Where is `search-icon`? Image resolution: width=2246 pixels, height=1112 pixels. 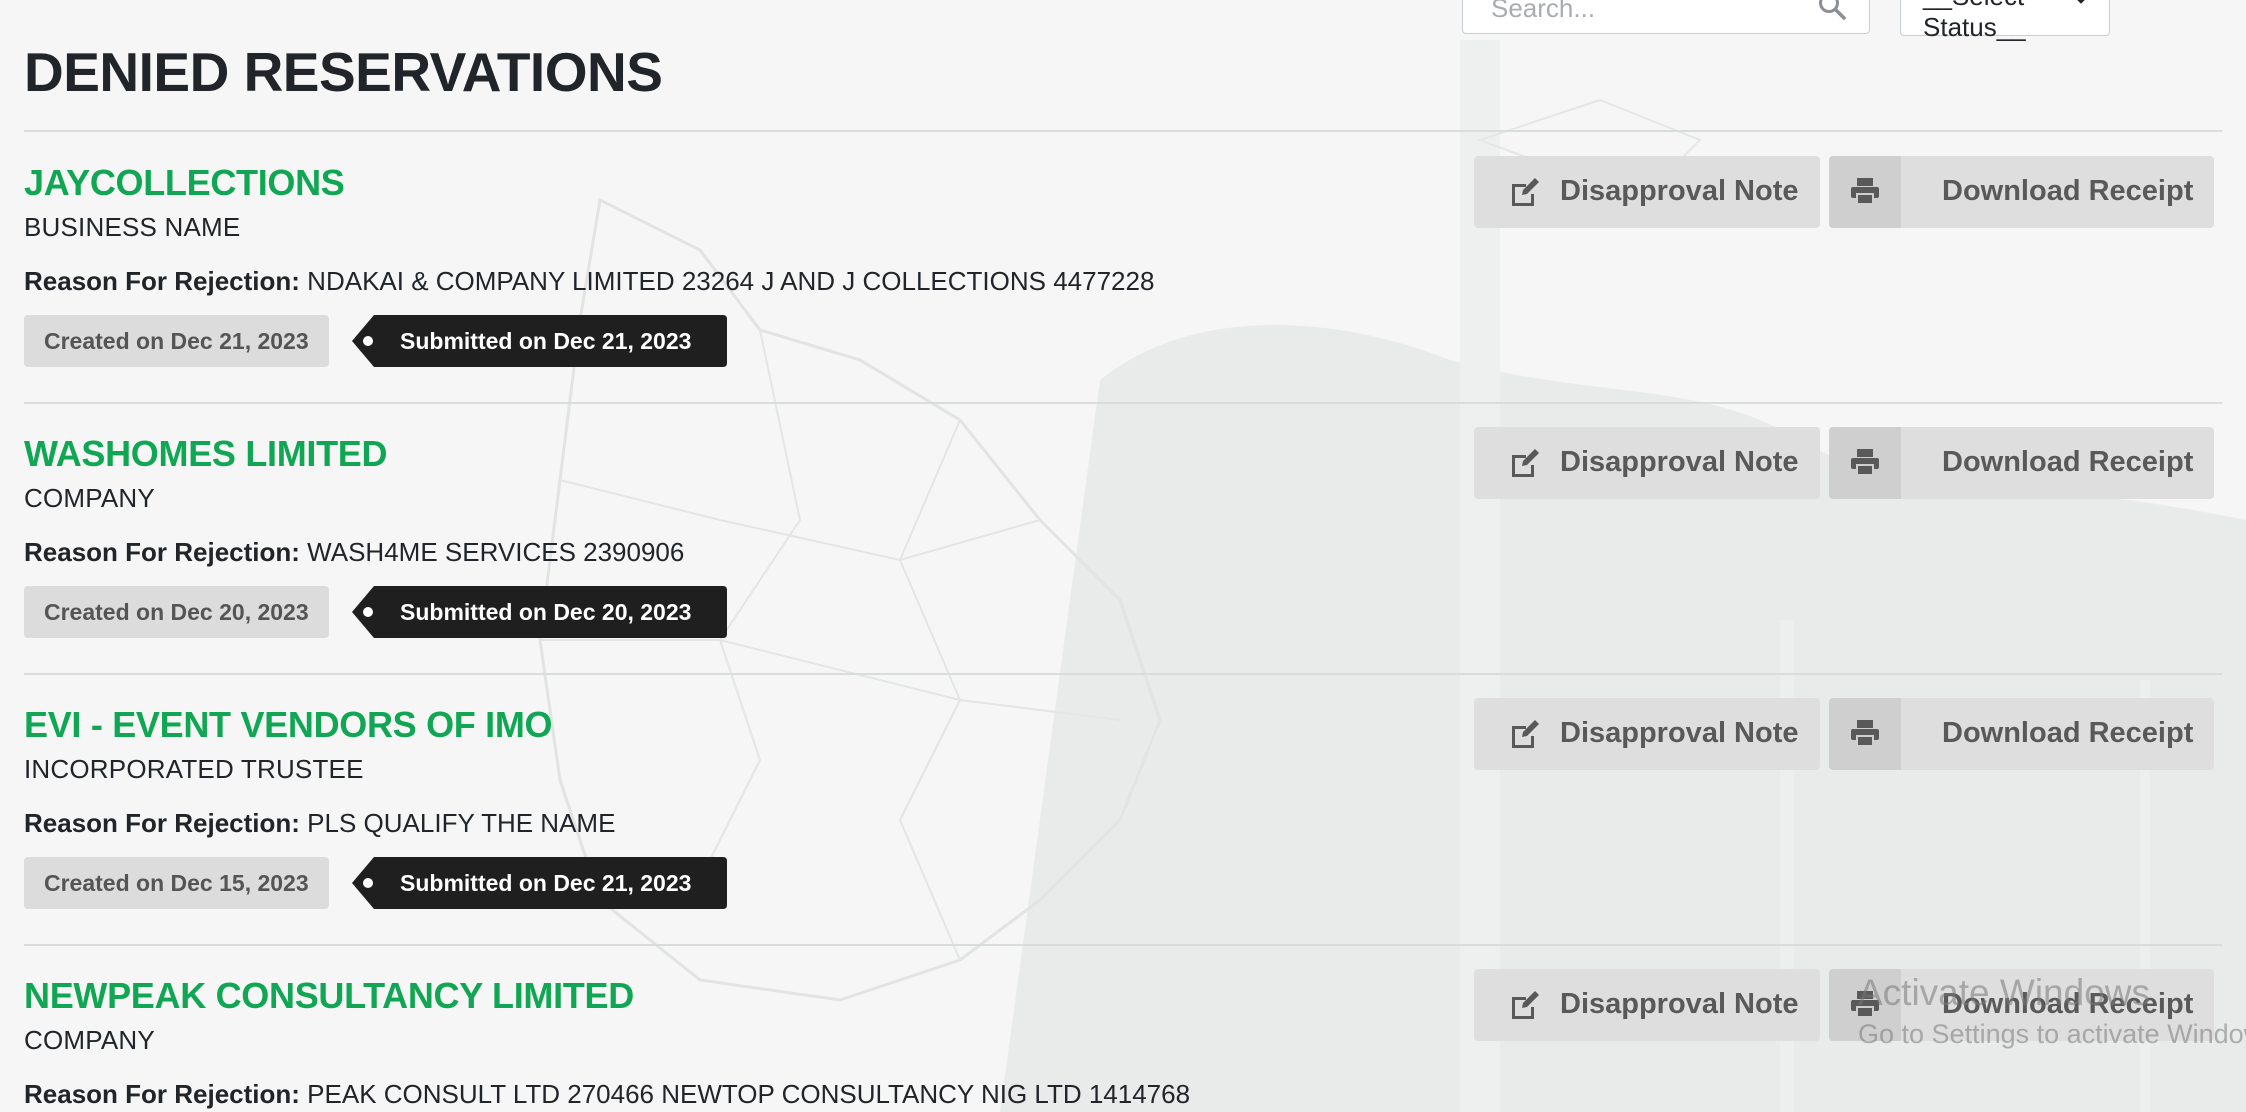 search-icon is located at coordinates (1832, 10).